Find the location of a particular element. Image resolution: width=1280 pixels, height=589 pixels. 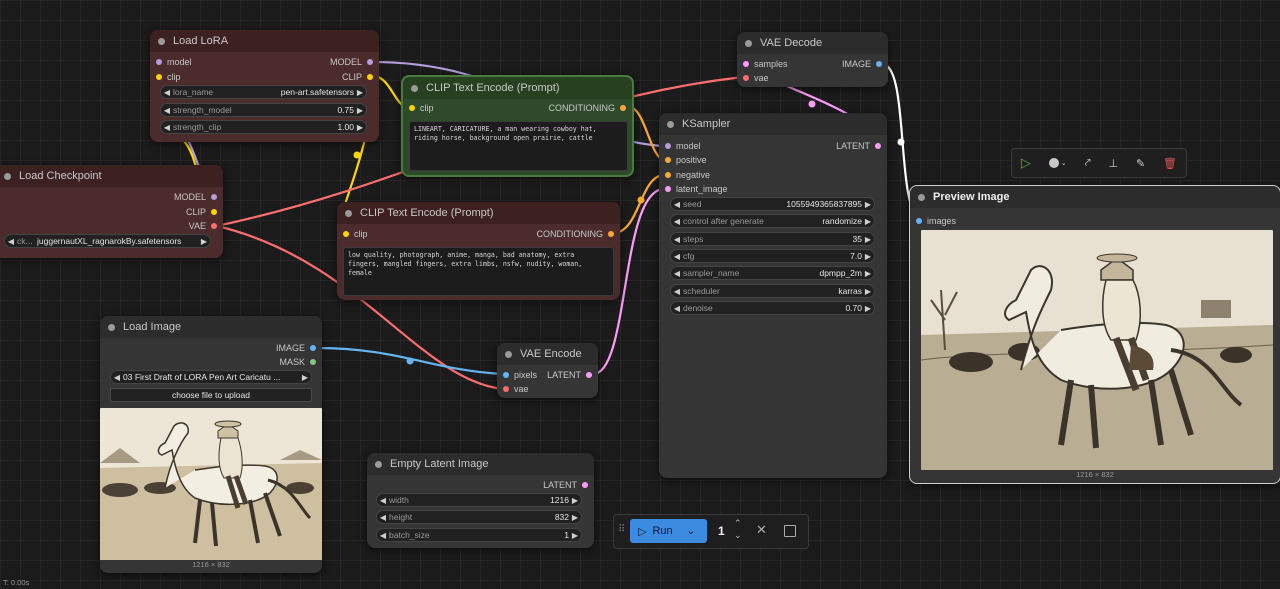

play-icon: ▷ is located at coordinates (1026, 163).